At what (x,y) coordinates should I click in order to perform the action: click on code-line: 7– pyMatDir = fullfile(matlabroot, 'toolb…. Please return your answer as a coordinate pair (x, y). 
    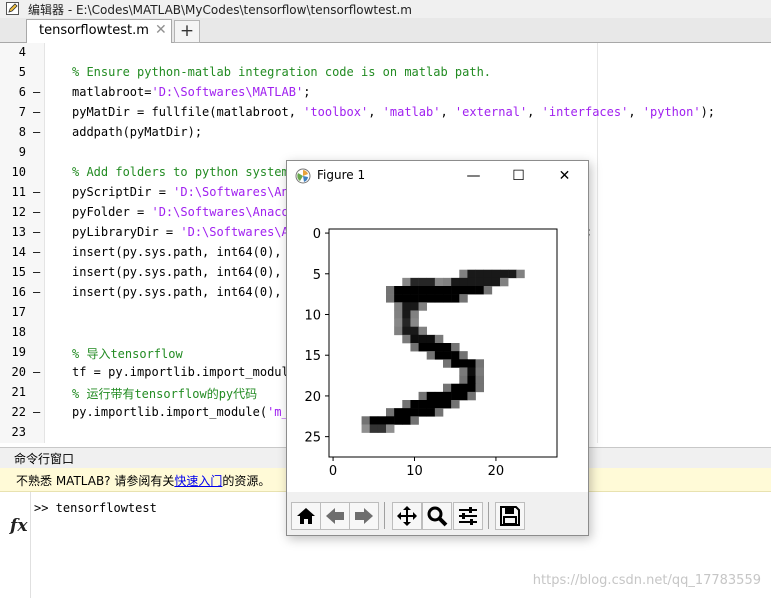
    Looking at the image, I should click on (385, 113).